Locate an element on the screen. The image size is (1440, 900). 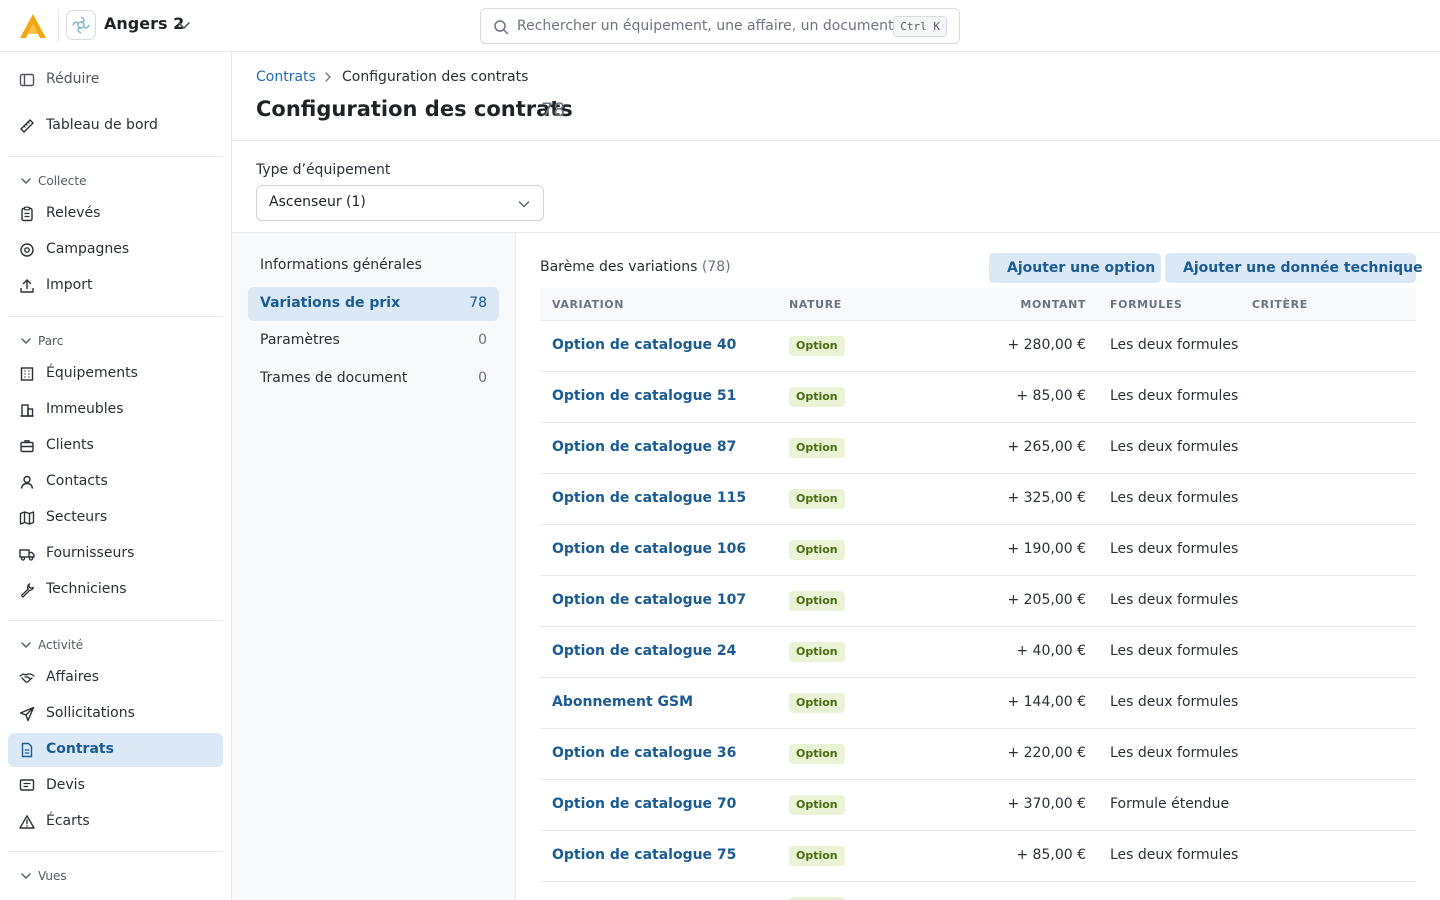
variation-link: Option de catalogue 70 is located at coordinates (644, 804).